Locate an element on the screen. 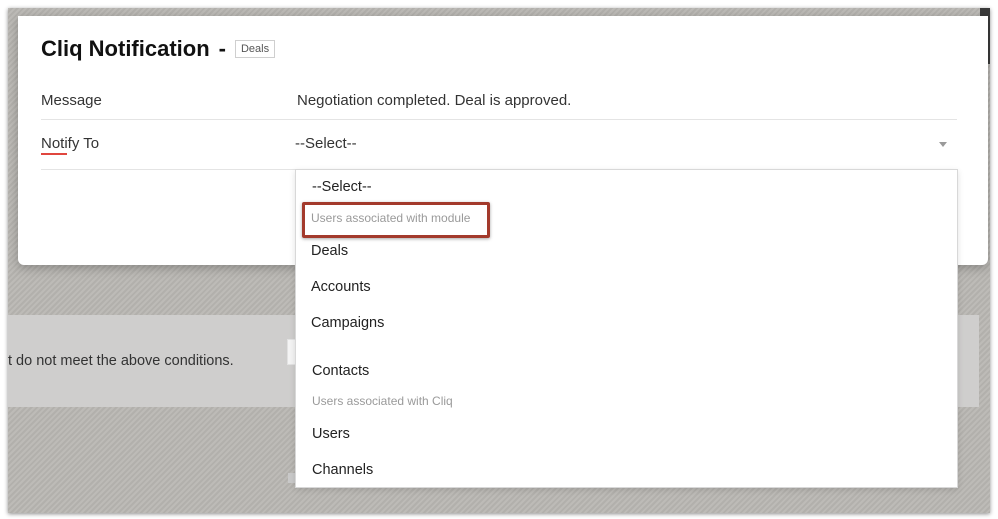  dropdown-option-campaigns: Campaigns is located at coordinates (347, 323).